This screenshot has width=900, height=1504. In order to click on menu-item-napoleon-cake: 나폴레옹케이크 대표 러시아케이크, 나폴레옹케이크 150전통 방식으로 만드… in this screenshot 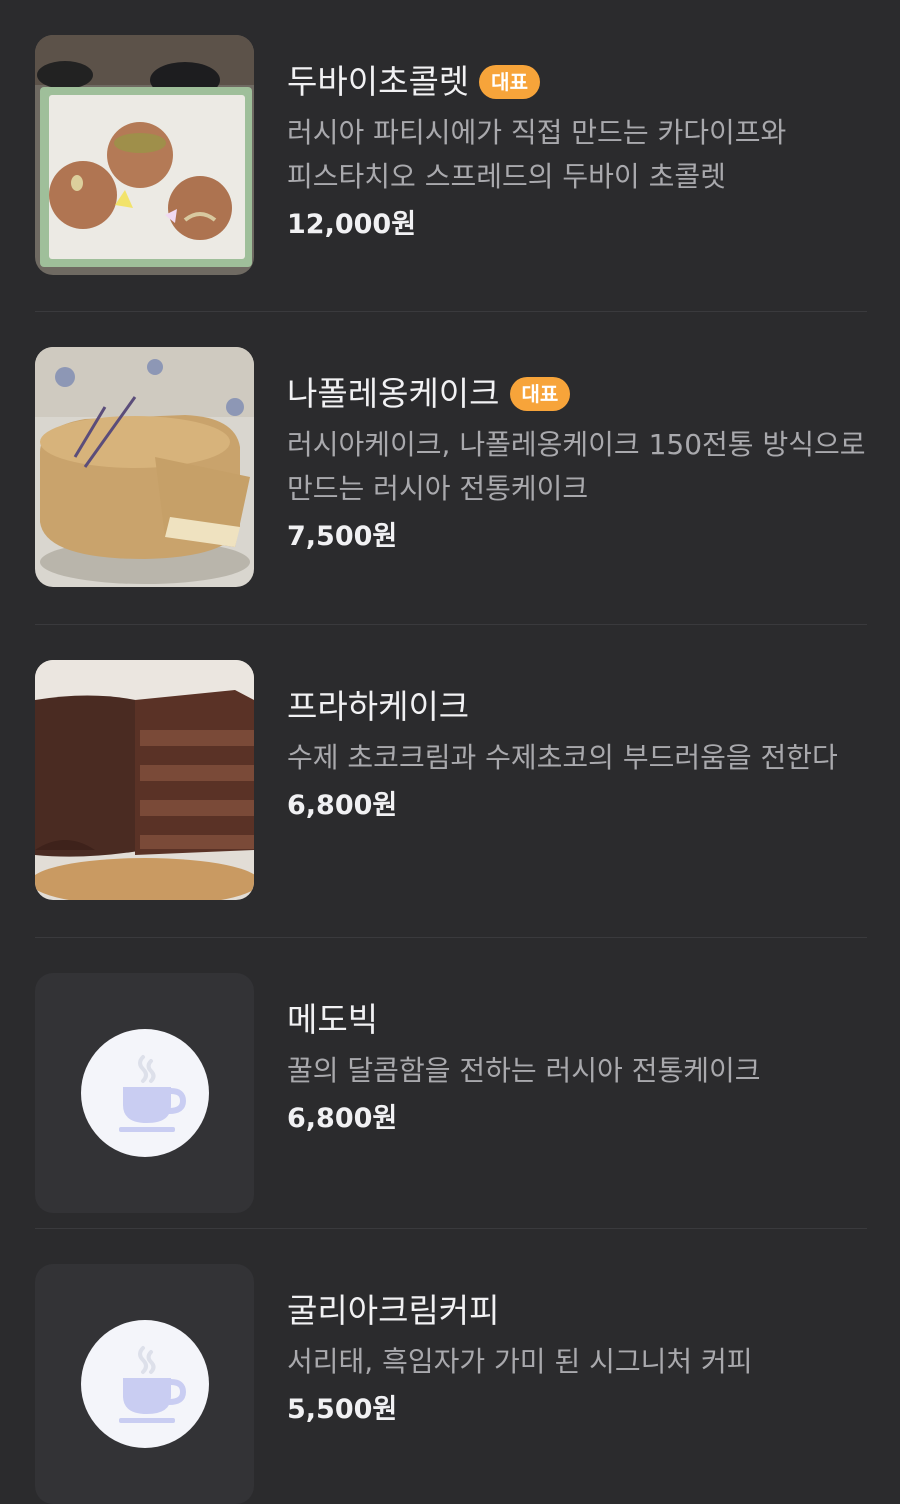, I will do `click(451, 467)`.